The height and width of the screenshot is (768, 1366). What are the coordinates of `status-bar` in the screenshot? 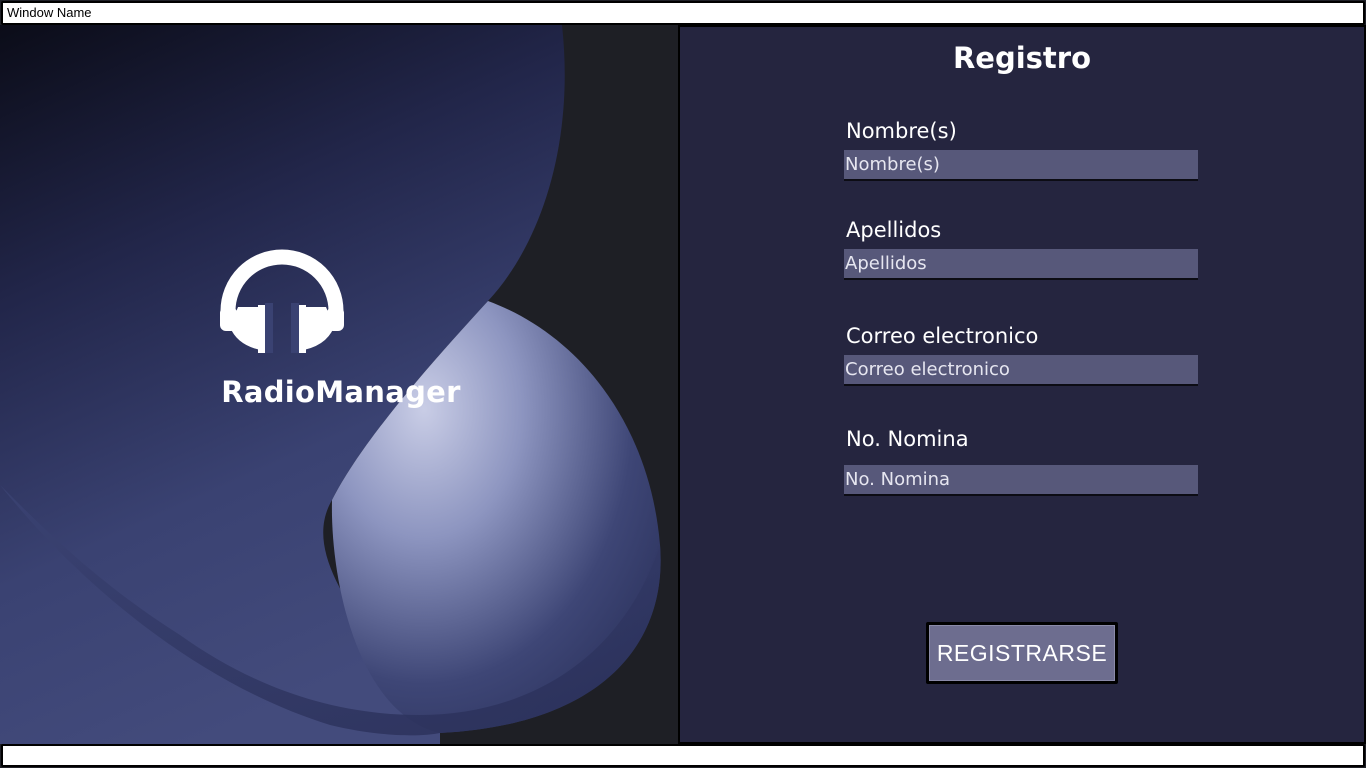 It's located at (683, 755).